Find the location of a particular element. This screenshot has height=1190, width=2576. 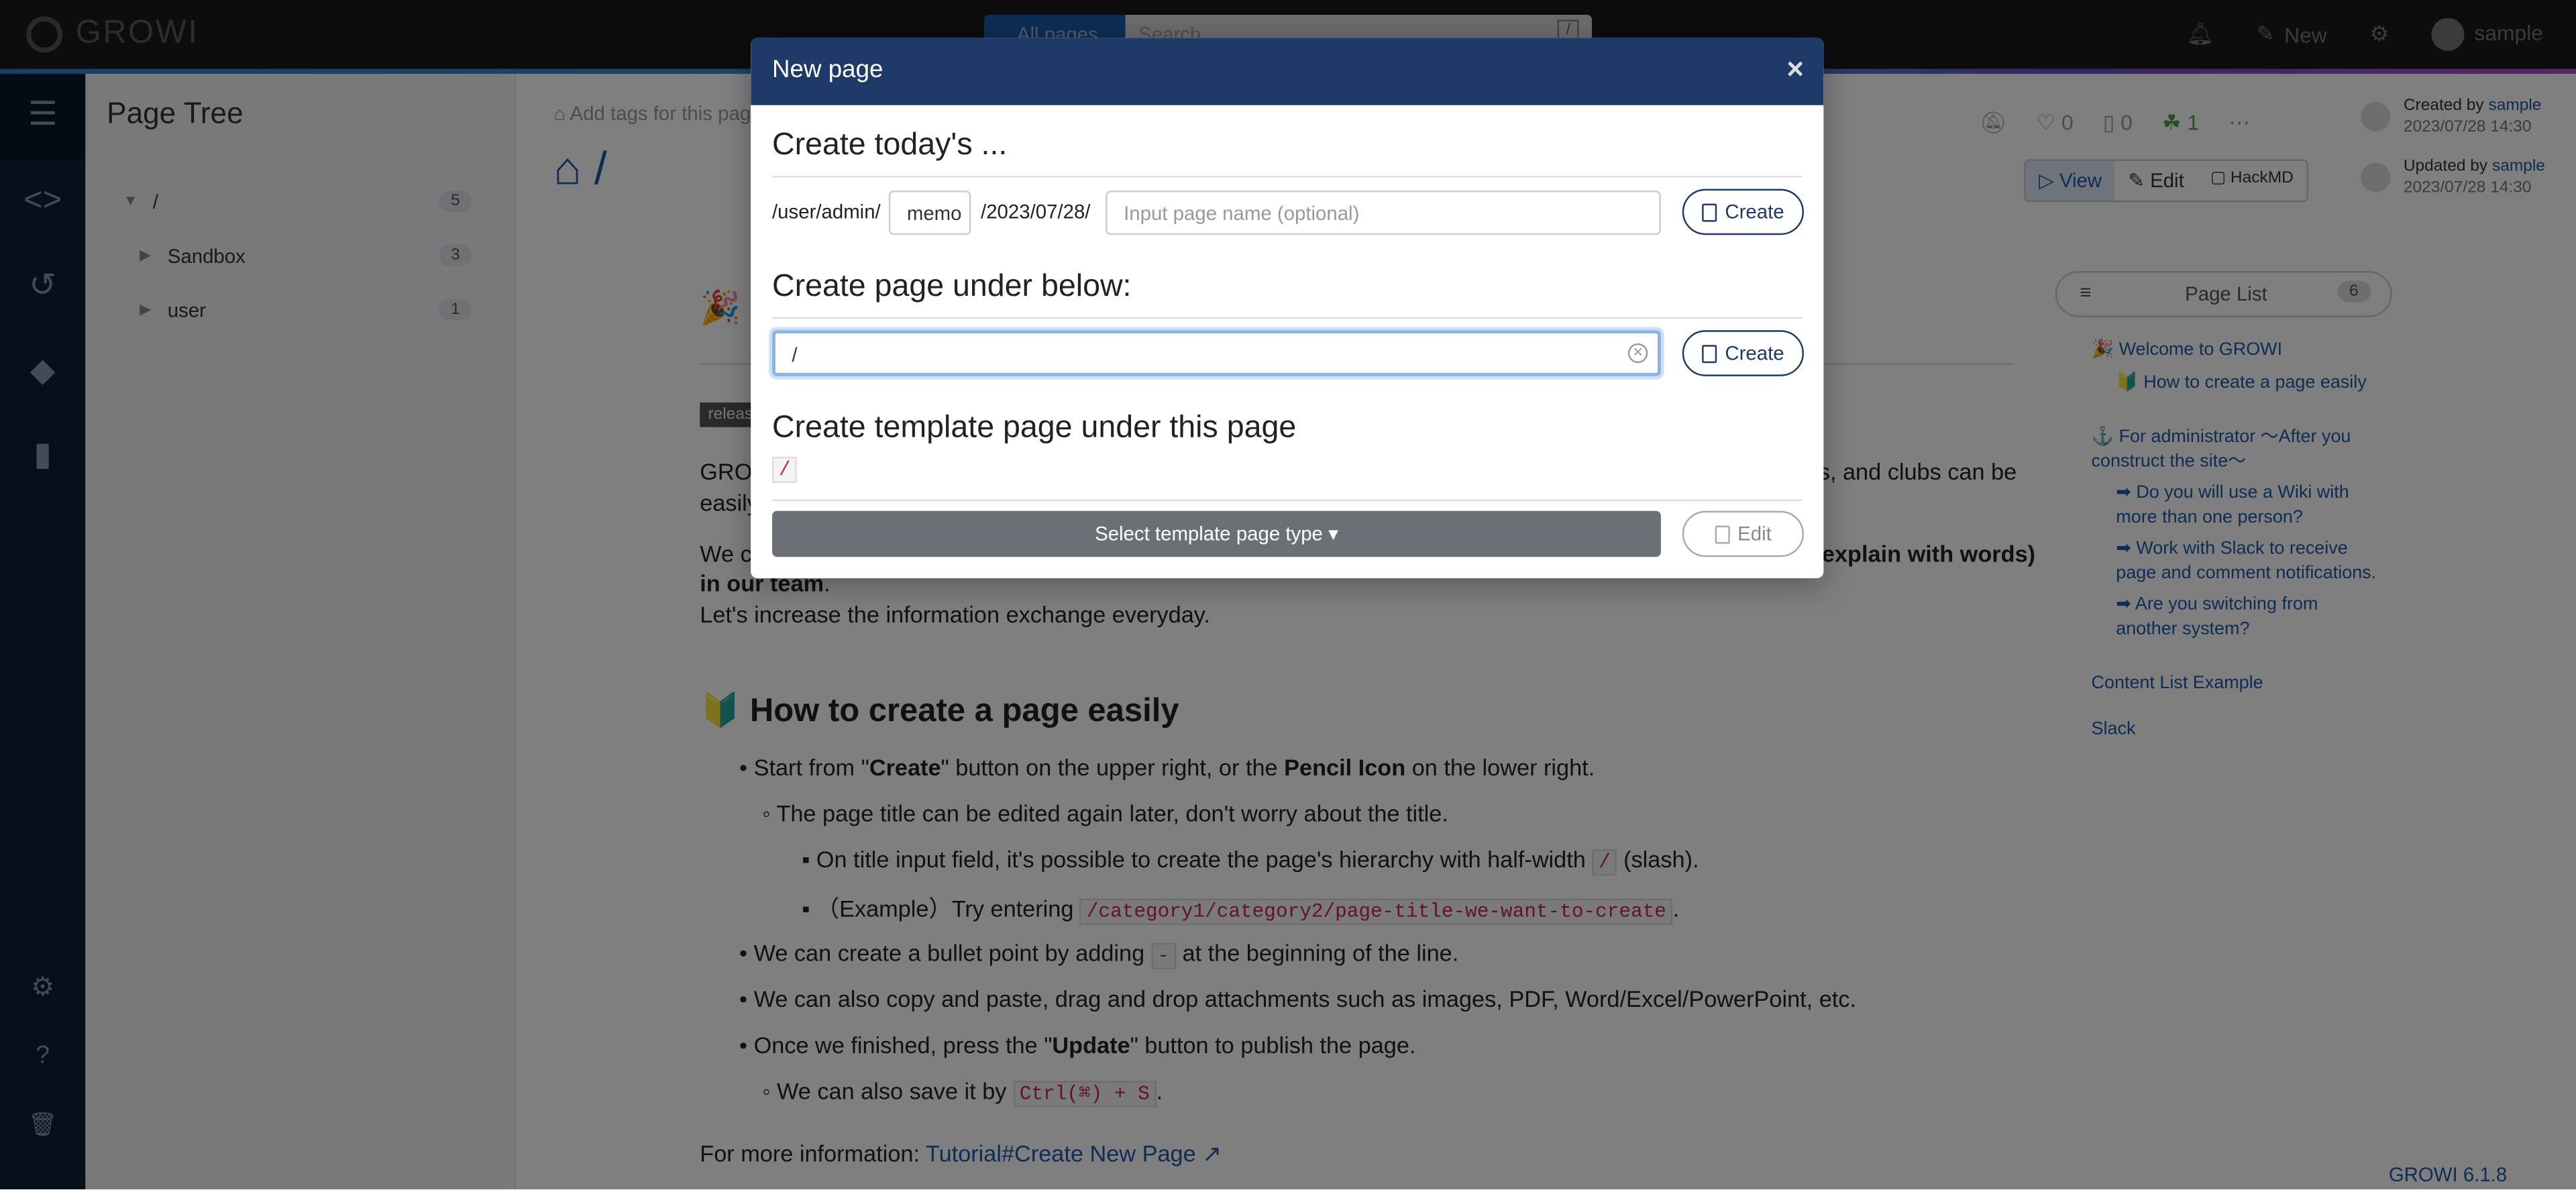

today-memo-input: memo is located at coordinates (929, 213).